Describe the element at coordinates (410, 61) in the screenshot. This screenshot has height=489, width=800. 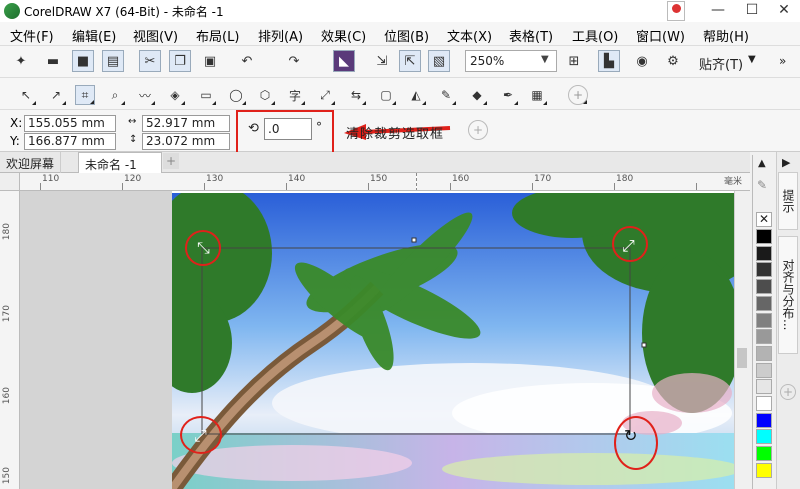
I see `export-icon: ⇱` at that location.